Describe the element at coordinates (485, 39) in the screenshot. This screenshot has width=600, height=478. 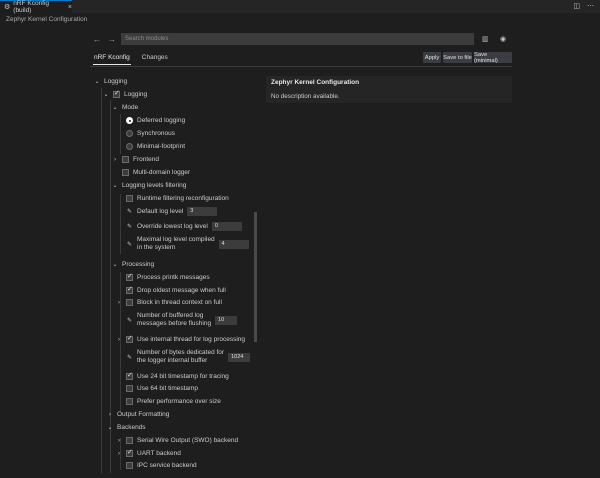
I see `book-icon: ▥` at that location.